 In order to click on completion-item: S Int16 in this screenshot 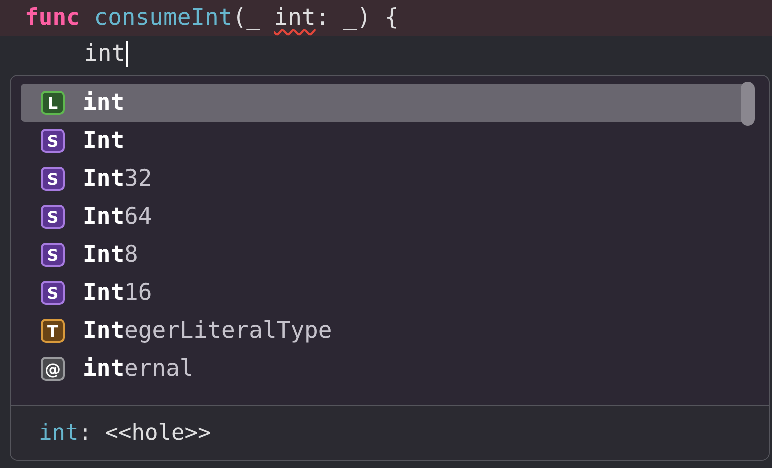, I will do `click(383, 293)`.